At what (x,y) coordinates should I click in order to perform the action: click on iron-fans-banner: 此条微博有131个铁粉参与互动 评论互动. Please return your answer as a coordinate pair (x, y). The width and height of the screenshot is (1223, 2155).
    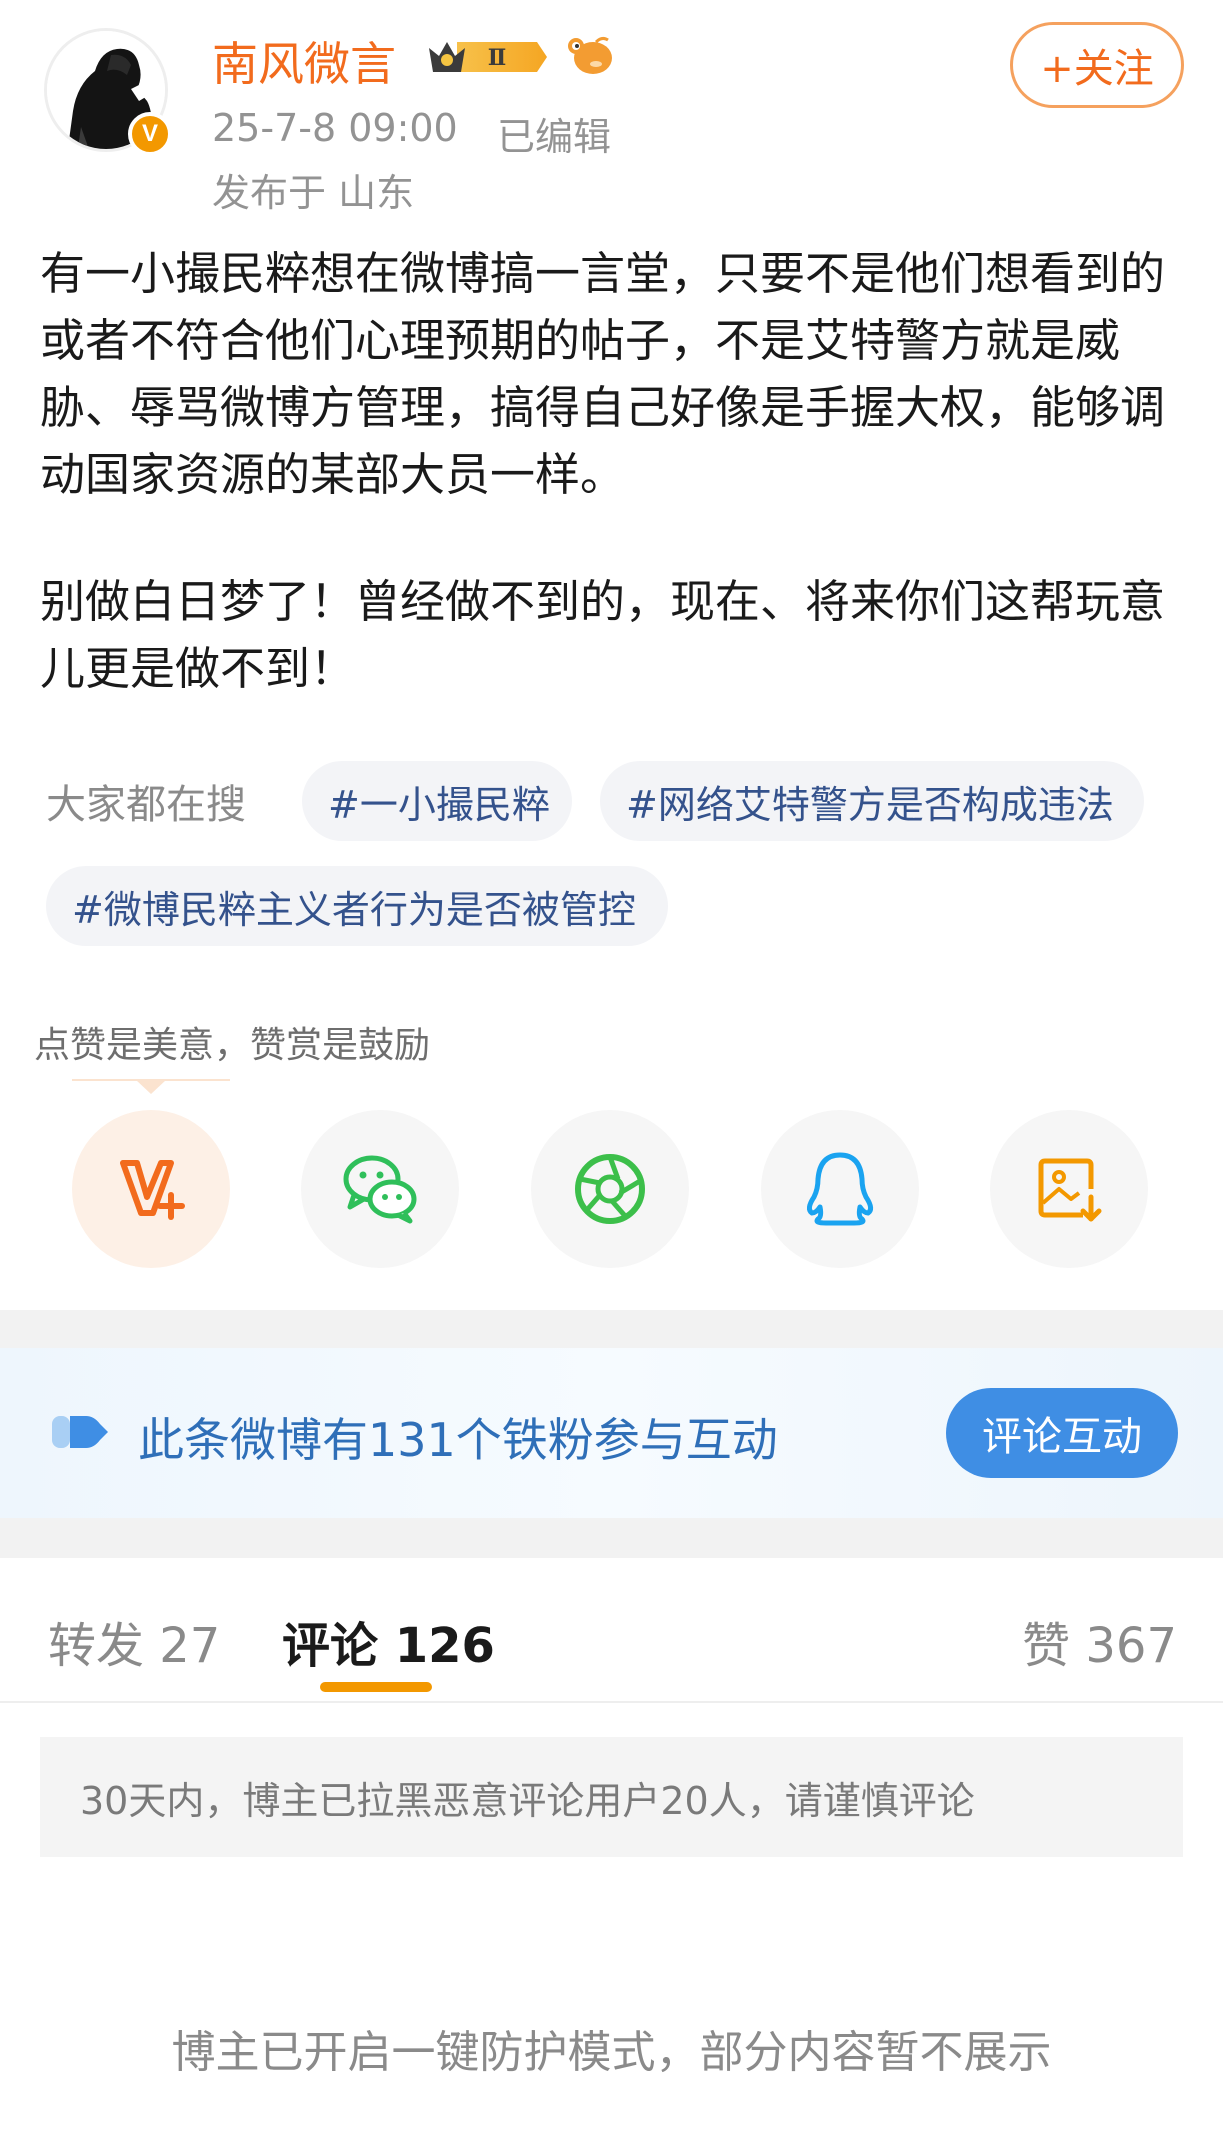
    Looking at the image, I should click on (611, 1433).